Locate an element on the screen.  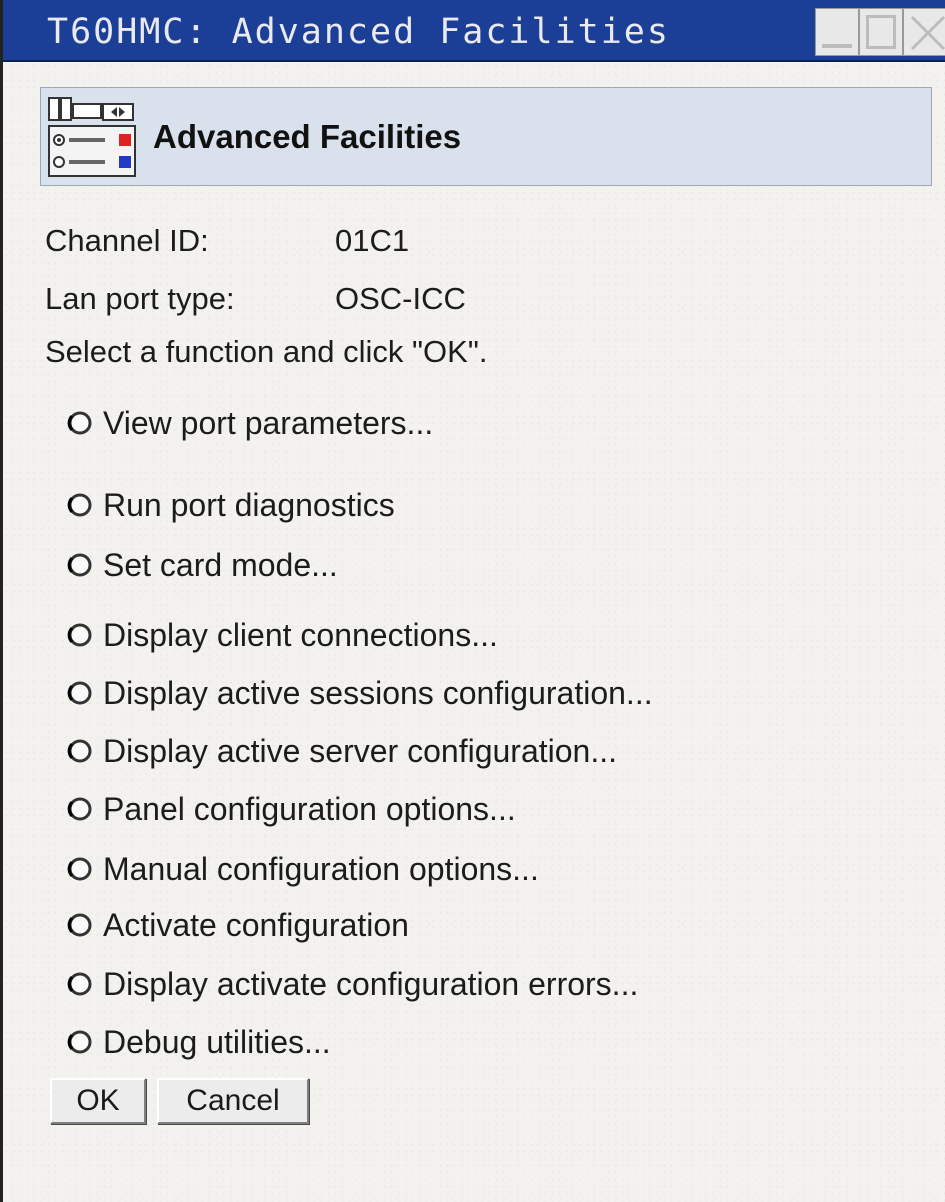
channel-id-row: Channel ID: 01C1 is located at coordinates (227, 241).